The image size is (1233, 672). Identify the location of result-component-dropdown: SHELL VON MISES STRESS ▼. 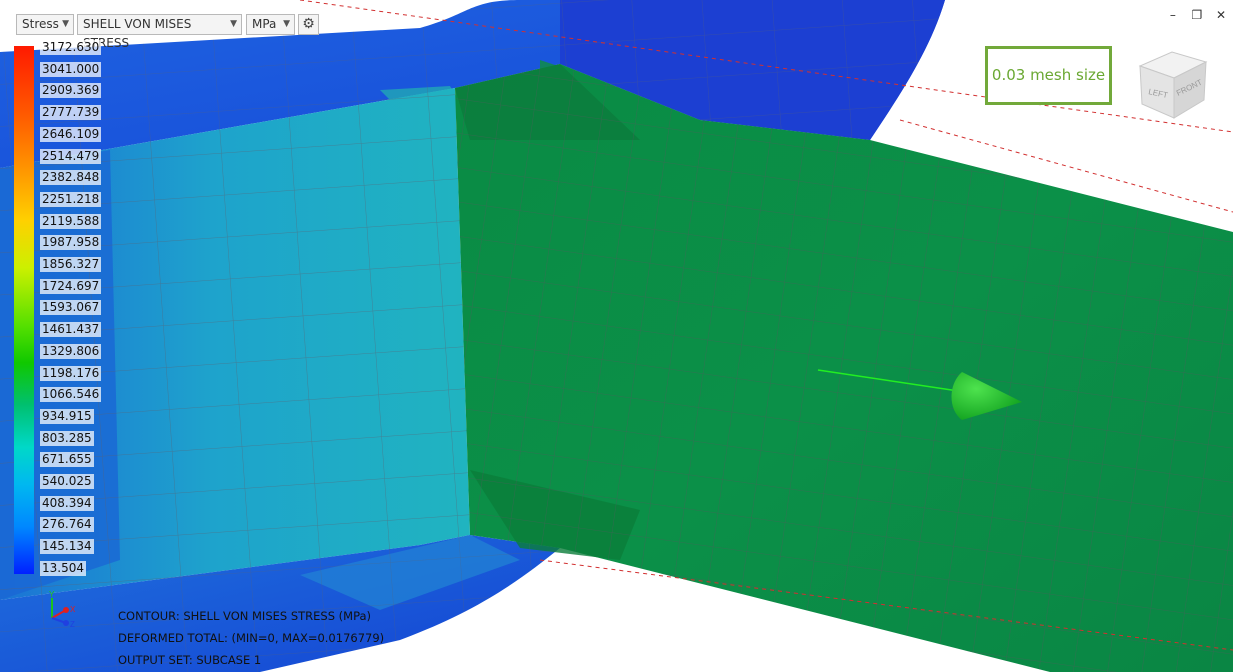
(159, 32).